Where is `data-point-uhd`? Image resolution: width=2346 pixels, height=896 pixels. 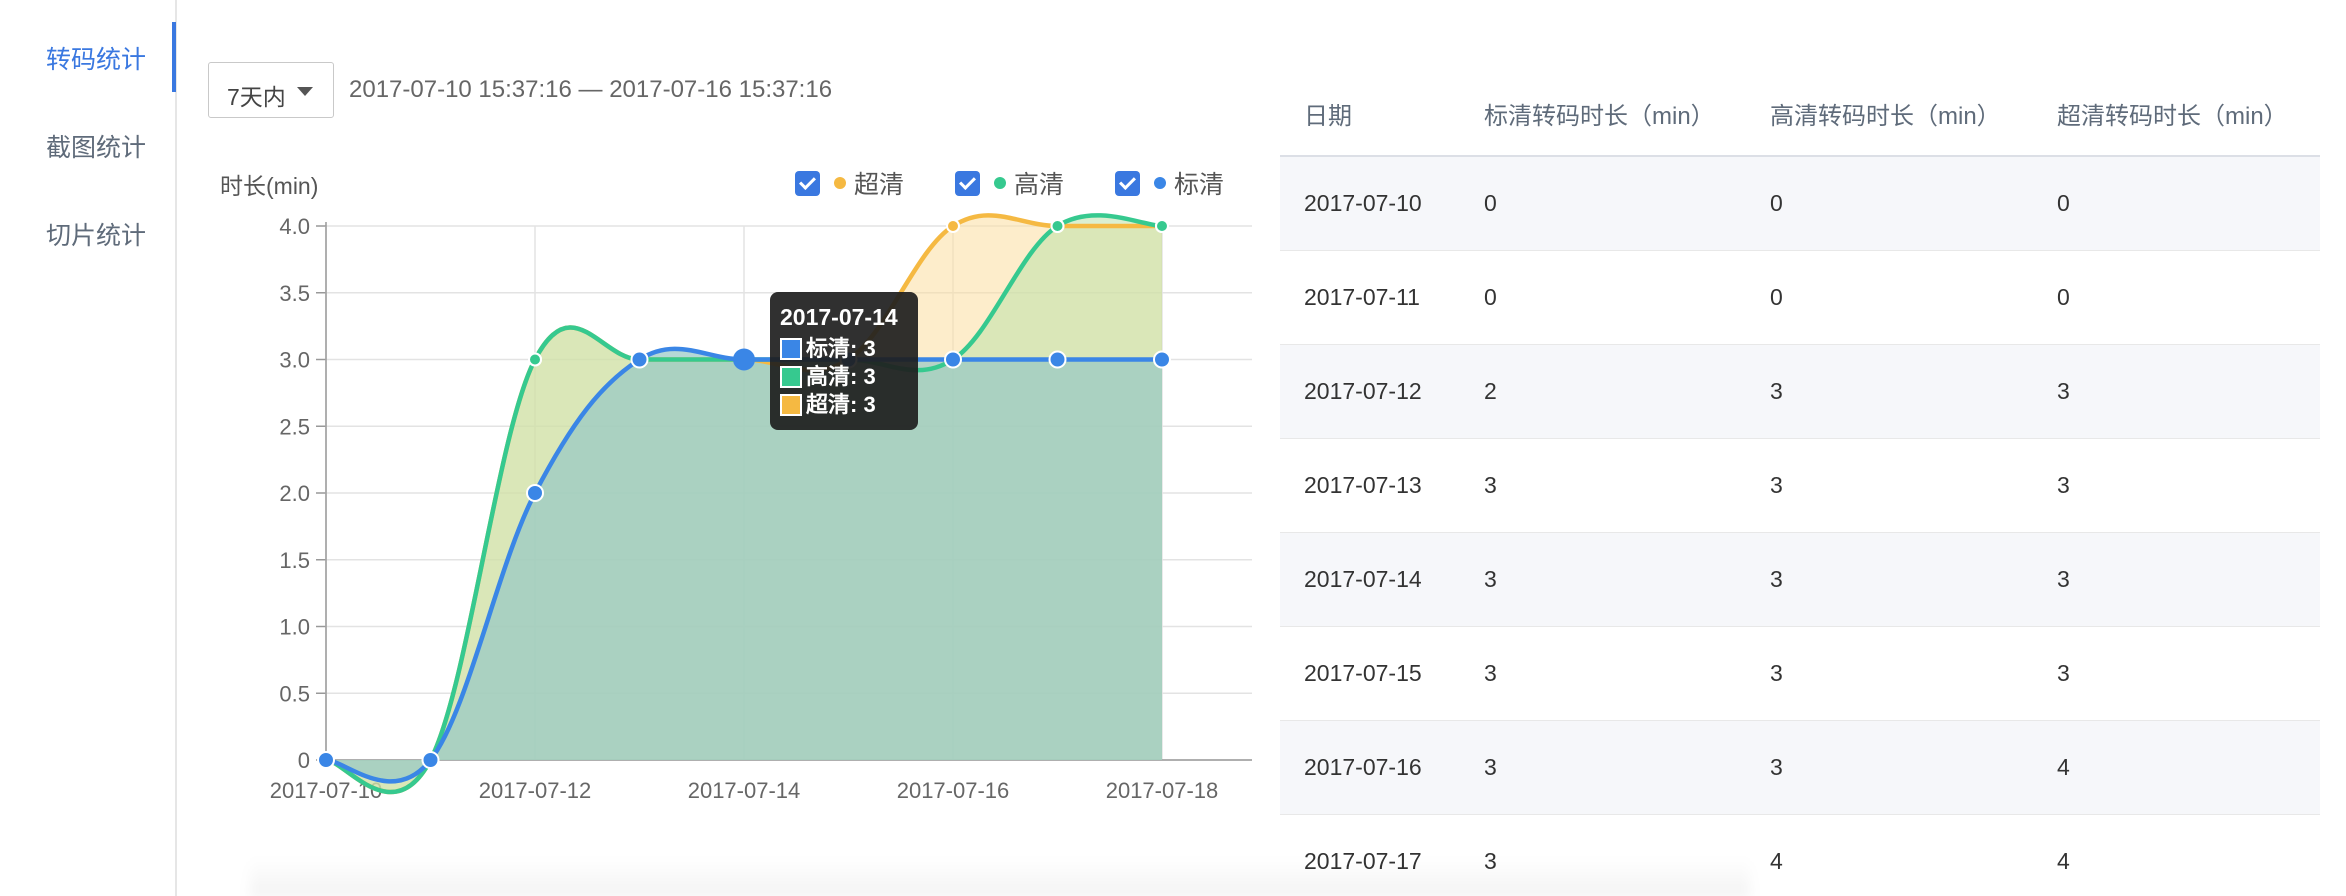 data-point-uhd is located at coordinates (953, 226).